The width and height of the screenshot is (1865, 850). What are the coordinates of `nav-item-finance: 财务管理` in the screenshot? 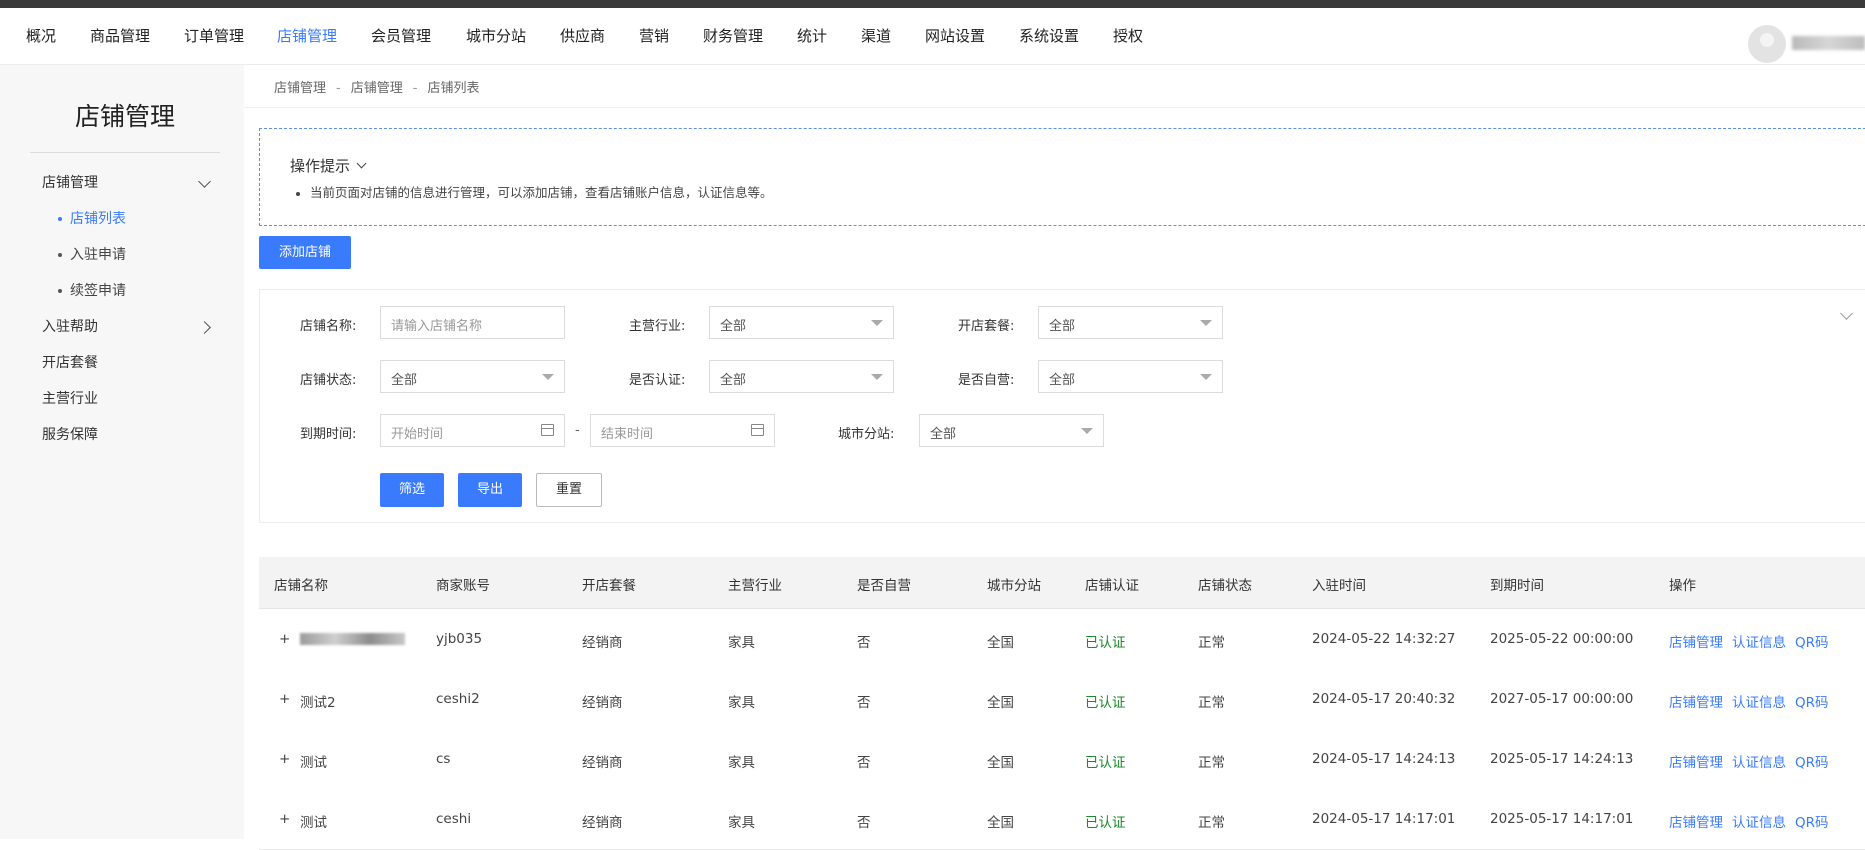 It's located at (733, 35).